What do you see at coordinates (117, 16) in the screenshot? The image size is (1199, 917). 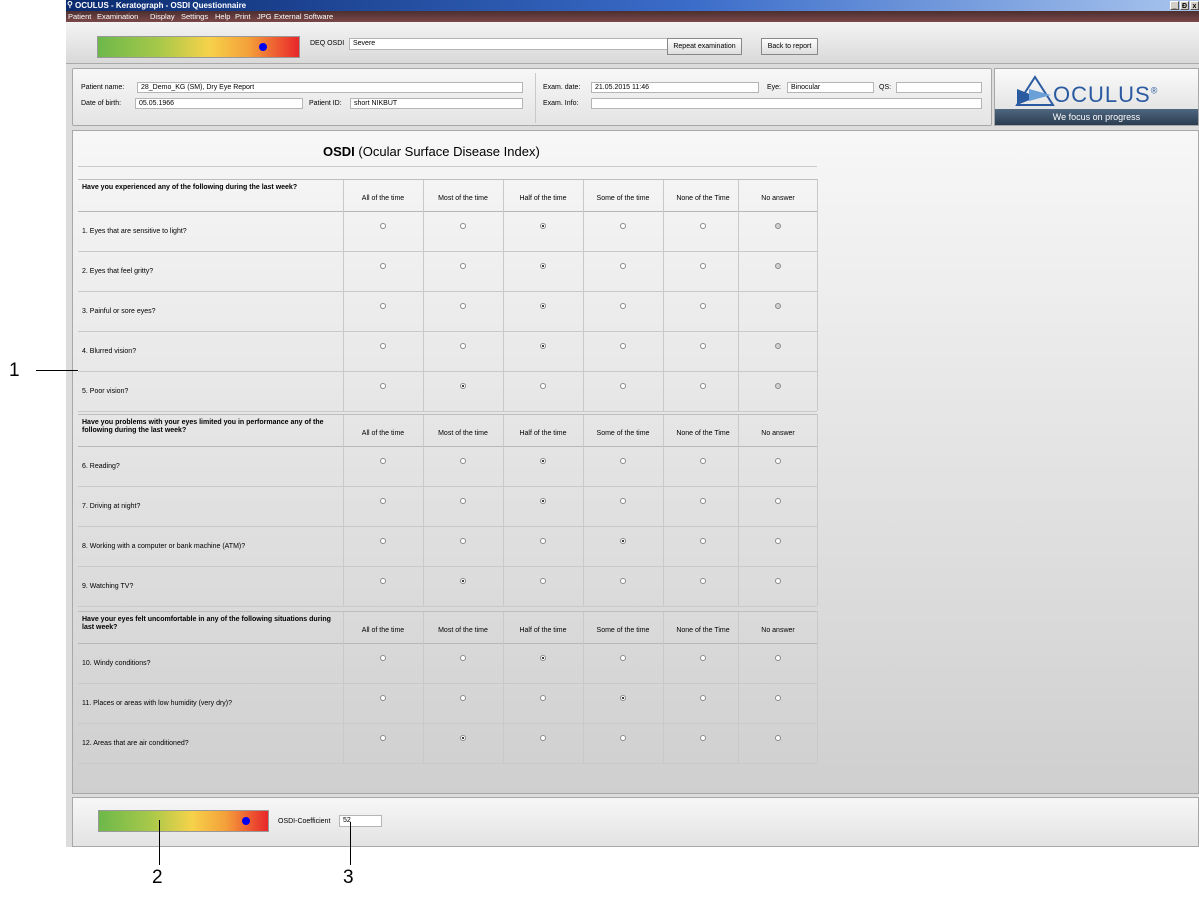 I see `menu-examination: Examination` at bounding box center [117, 16].